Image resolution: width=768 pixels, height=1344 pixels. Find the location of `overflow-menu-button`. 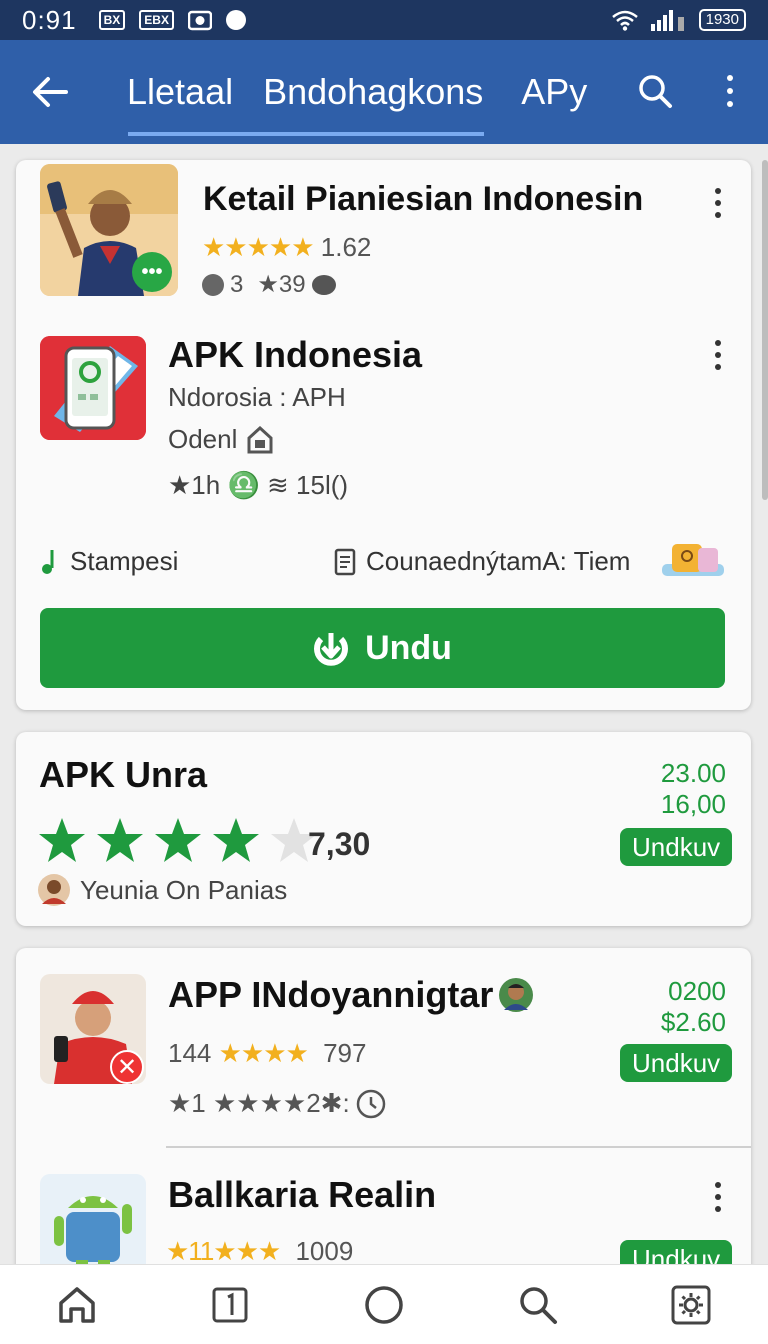

overflow-menu-button is located at coordinates (730, 91).